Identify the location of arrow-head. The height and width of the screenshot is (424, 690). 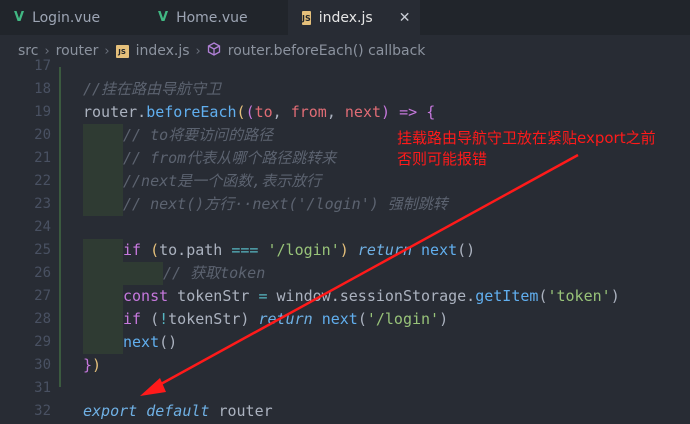
(153, 387).